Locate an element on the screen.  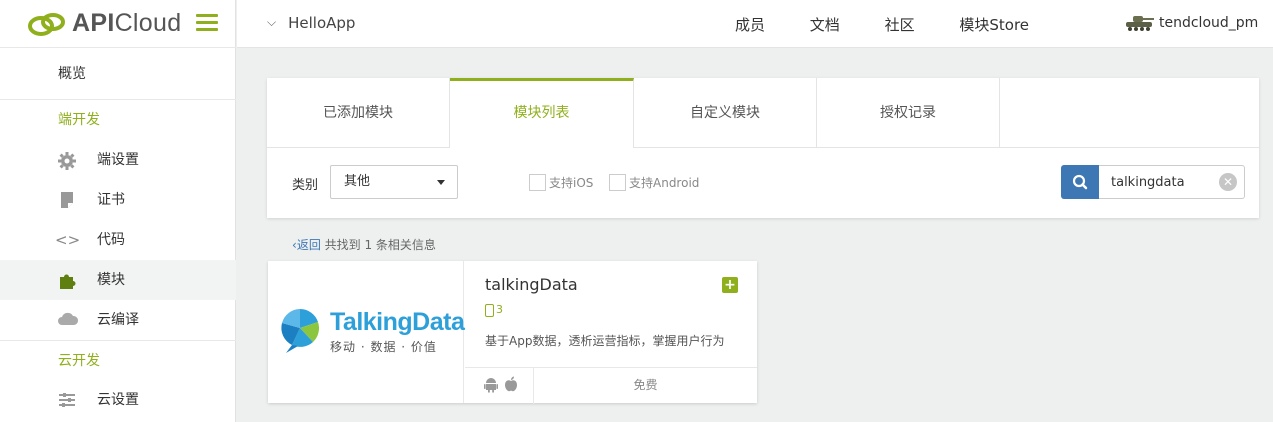
phone-icon is located at coordinates (489, 310).